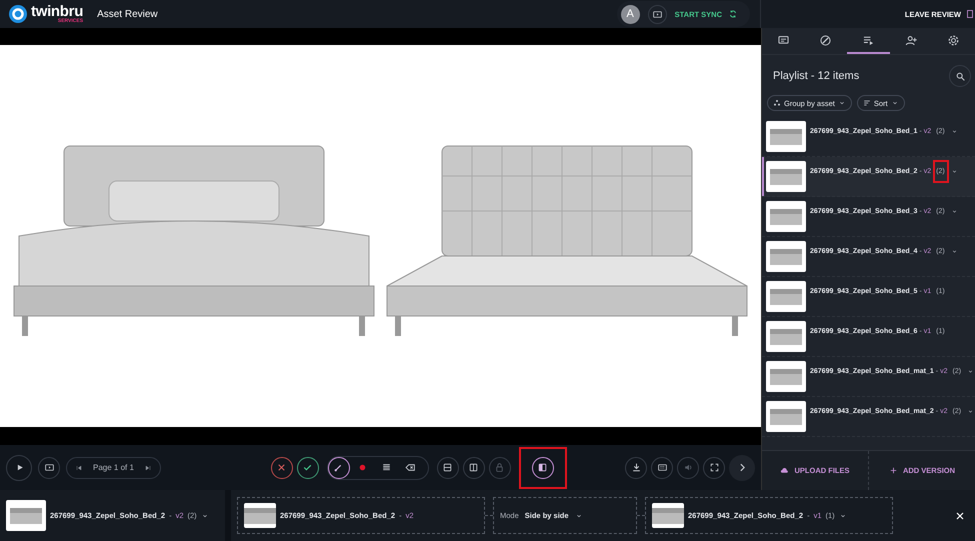 This screenshot has height=541, width=975. Describe the element at coordinates (410, 467) in the screenshot. I see `erase-icon` at that location.